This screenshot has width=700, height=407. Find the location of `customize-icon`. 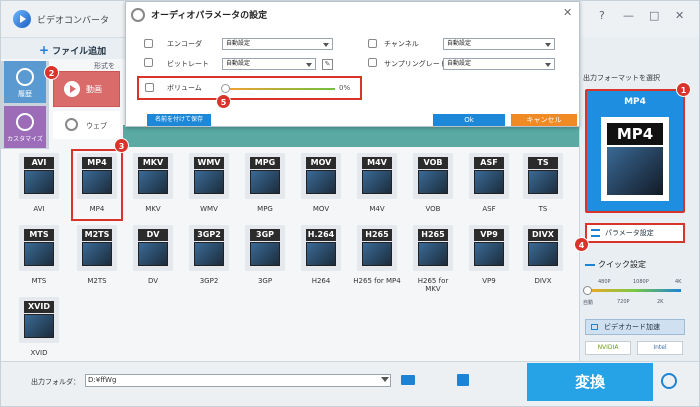

customize-icon is located at coordinates (25, 122).